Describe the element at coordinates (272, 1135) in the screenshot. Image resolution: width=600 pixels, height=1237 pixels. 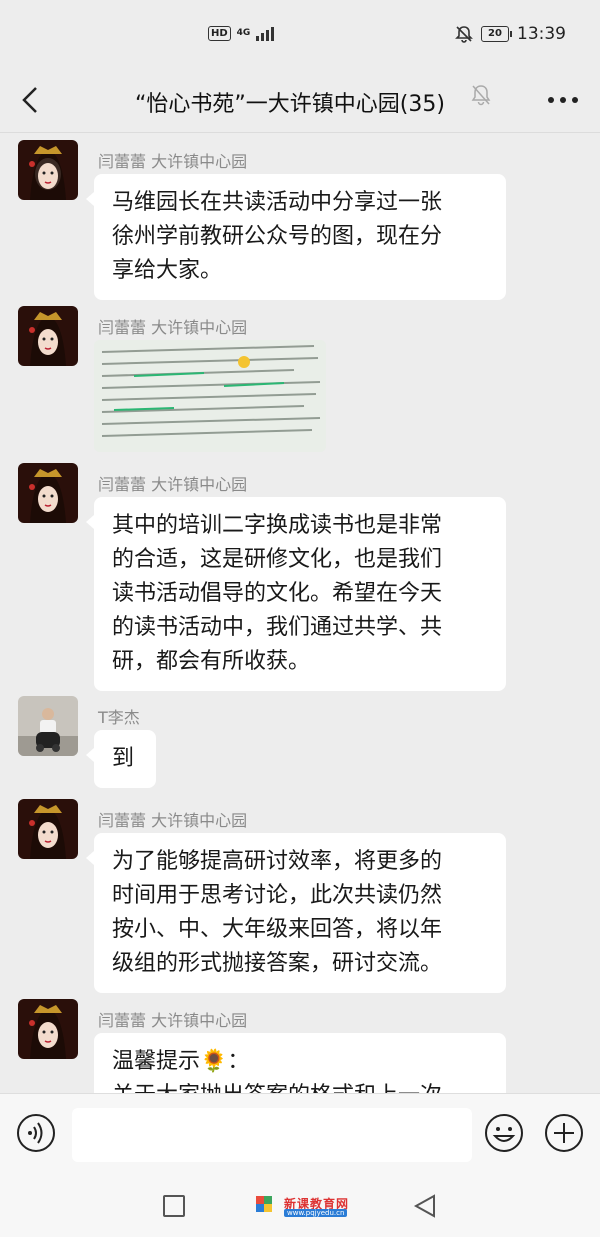
I see `message-input` at that location.